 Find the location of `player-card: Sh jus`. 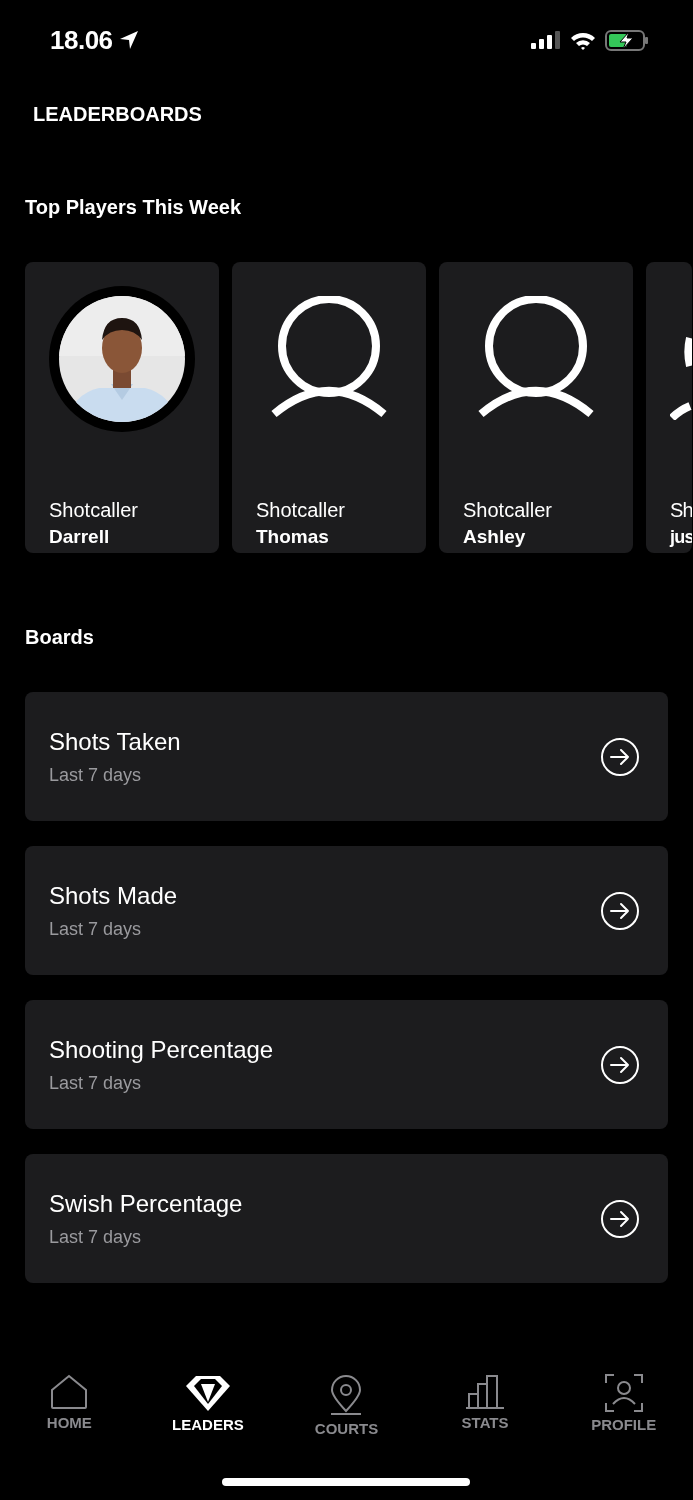

player-card: Sh jus is located at coordinates (669, 407).